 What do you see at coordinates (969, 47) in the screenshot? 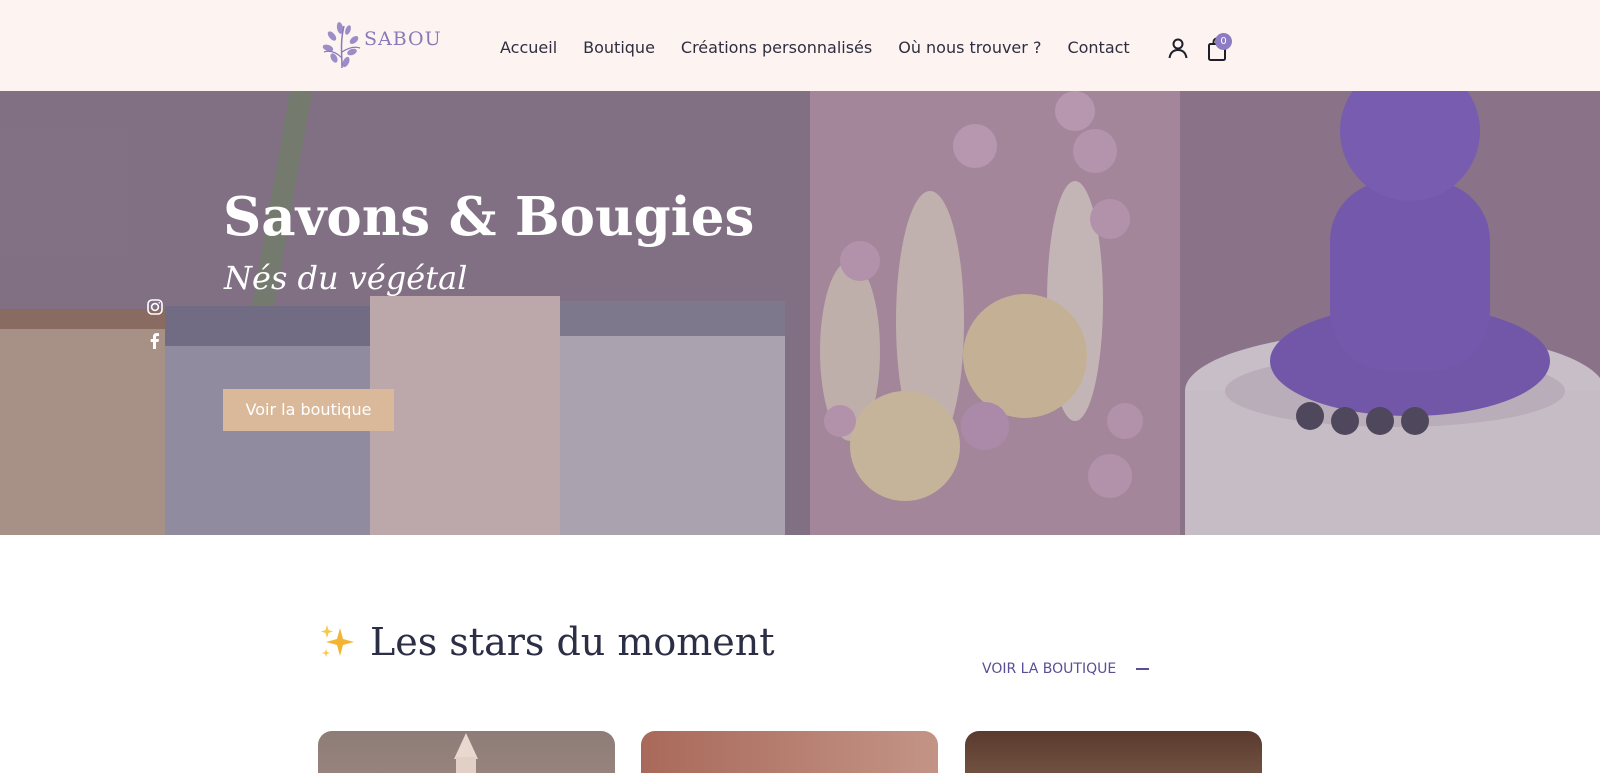
I see `nav-item-ou-nous-trouver: Où nous trouver ?` at bounding box center [969, 47].